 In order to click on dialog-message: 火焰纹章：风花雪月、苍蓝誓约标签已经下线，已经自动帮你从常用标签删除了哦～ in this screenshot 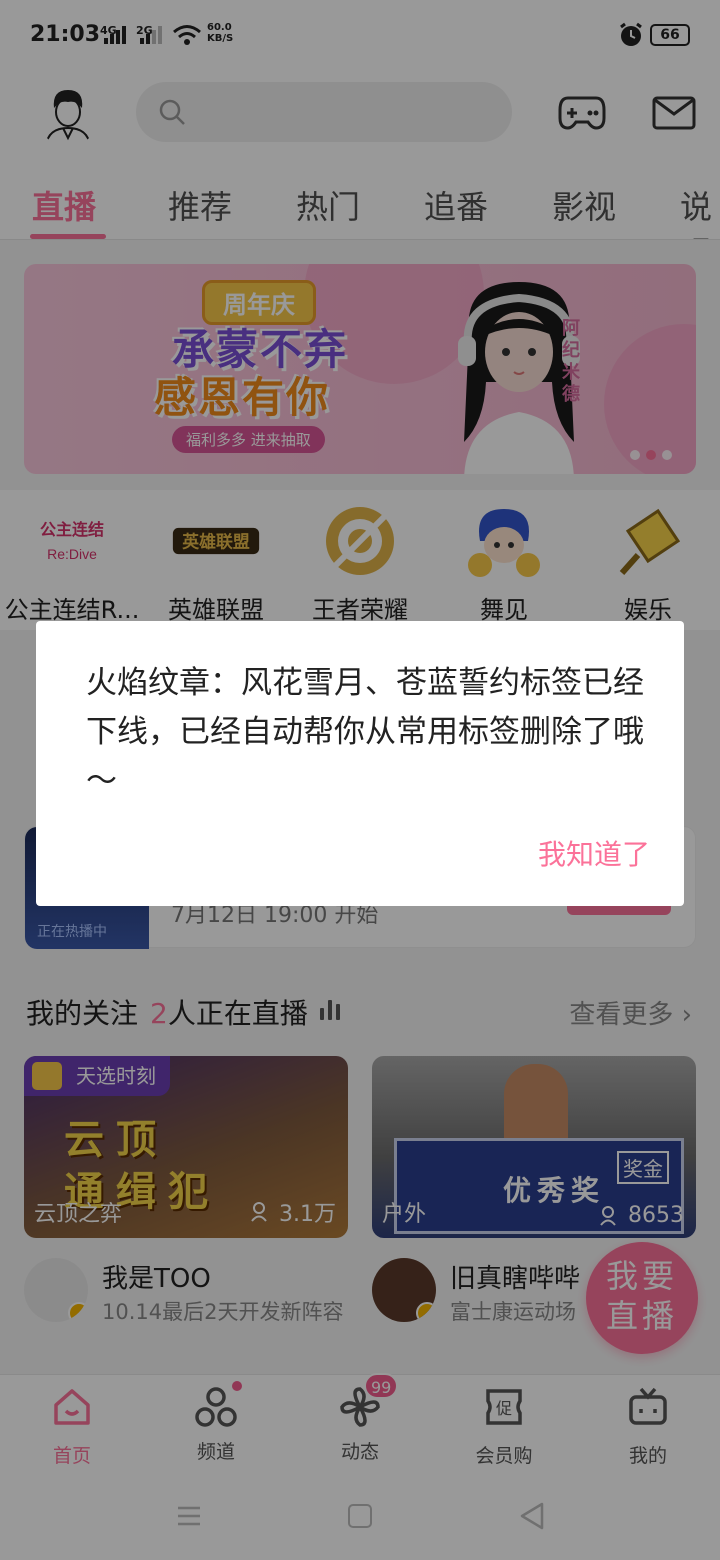, I will do `click(365, 732)`.